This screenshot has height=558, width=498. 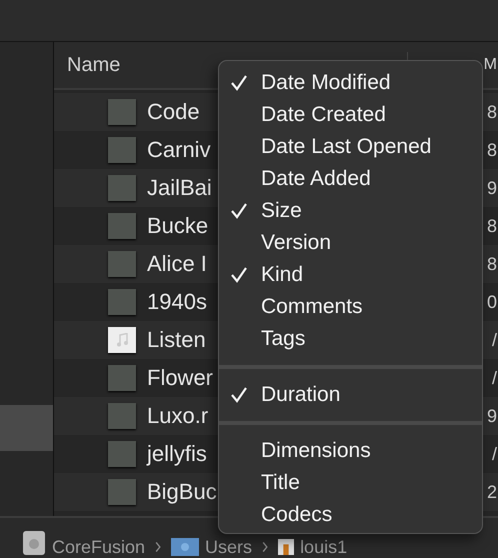 I want to click on menu-item: Tags, so click(x=350, y=339).